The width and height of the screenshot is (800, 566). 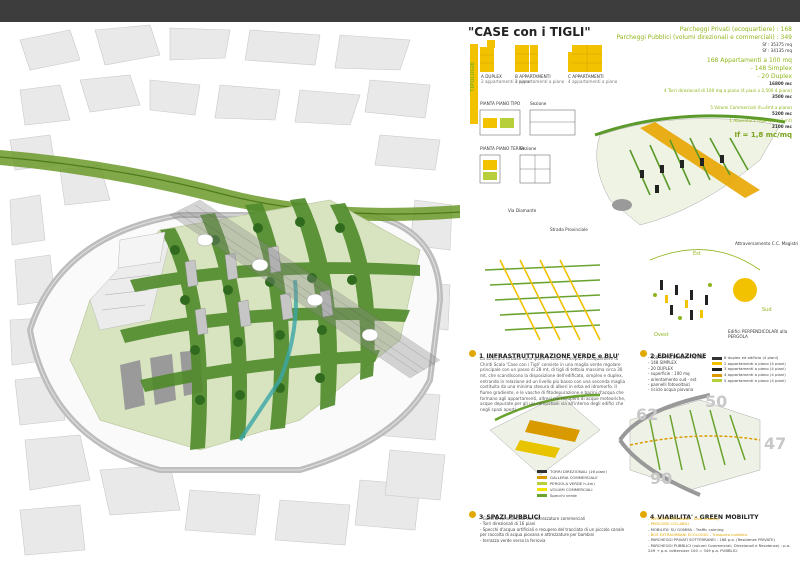 I want to click on stat-vol3: 5200 mc, so click(x=782, y=113).